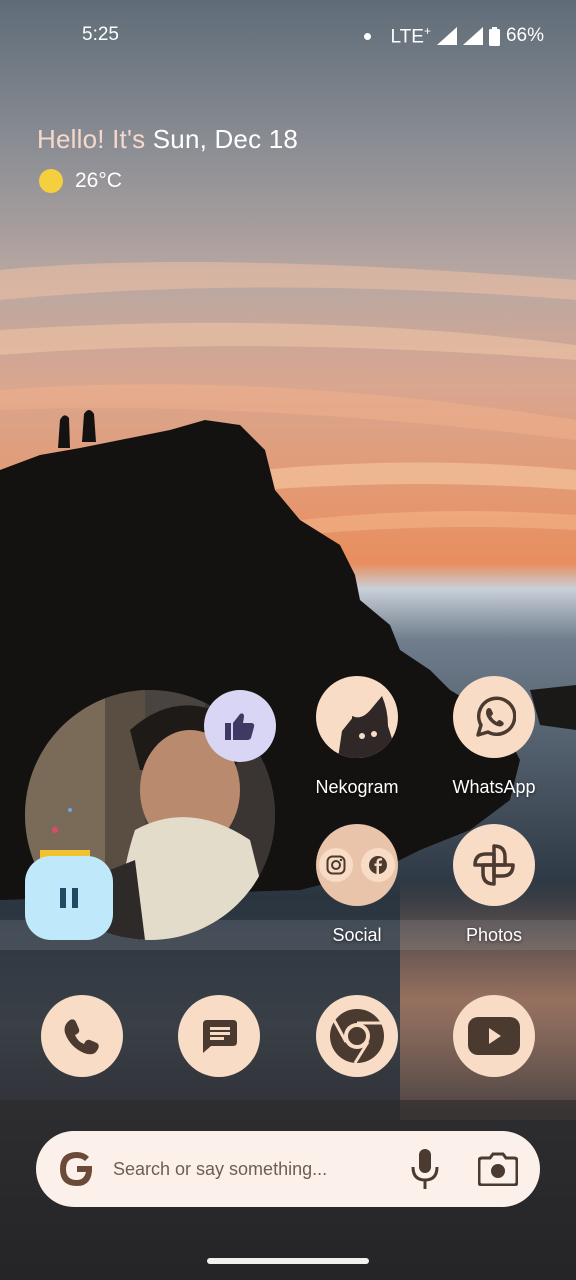  I want to click on greeting-date: Hello! It's Sun, Dec 18, so click(167, 139).